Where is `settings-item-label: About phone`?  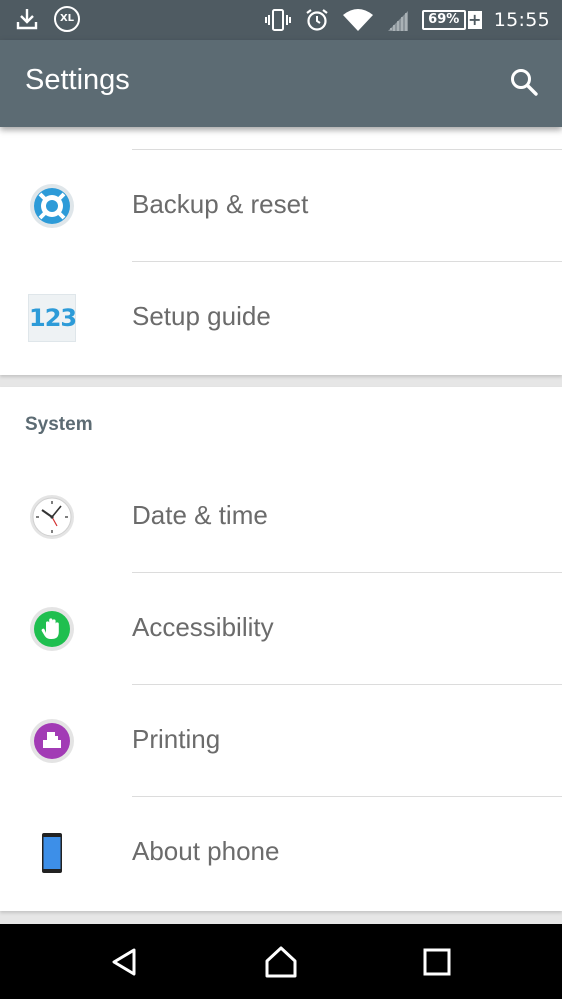 settings-item-label: About phone is located at coordinates (206, 851).